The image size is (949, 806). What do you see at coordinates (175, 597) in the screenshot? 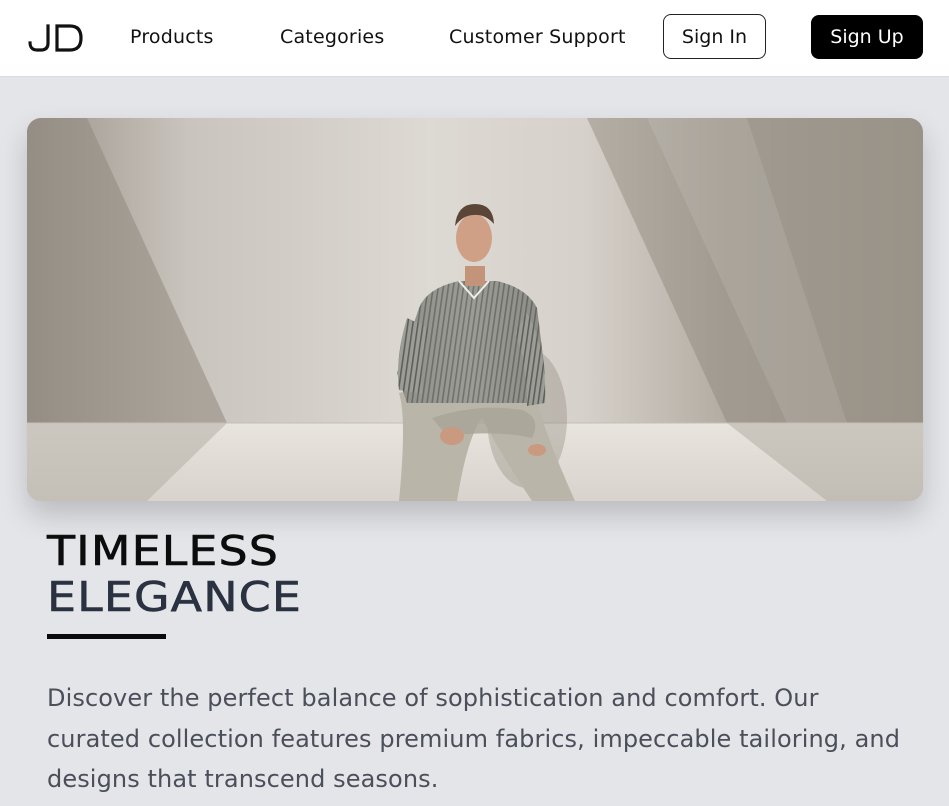
I see `headline-line-2: ELEGANCE` at bounding box center [175, 597].